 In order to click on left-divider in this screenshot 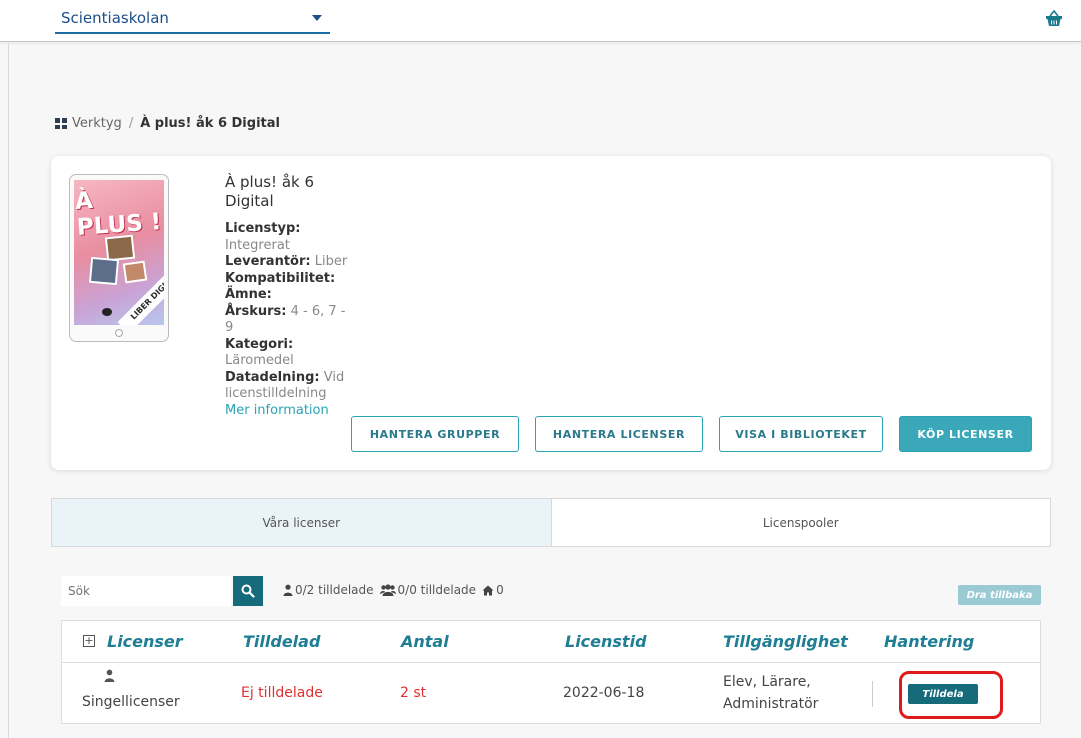, I will do `click(8, 390)`.